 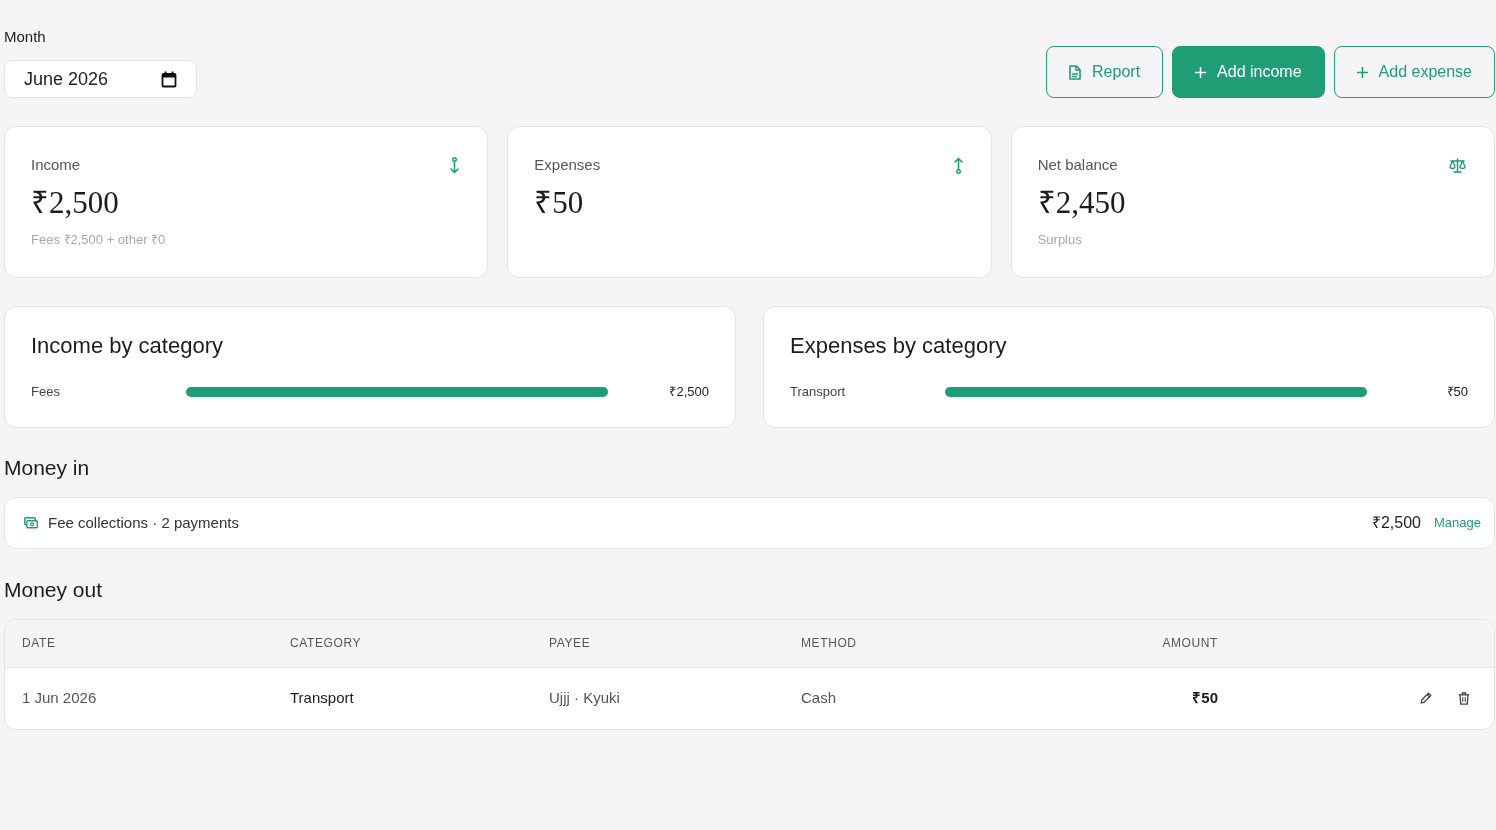 What do you see at coordinates (818, 392) in the screenshot?
I see `category-name: Transport` at bounding box center [818, 392].